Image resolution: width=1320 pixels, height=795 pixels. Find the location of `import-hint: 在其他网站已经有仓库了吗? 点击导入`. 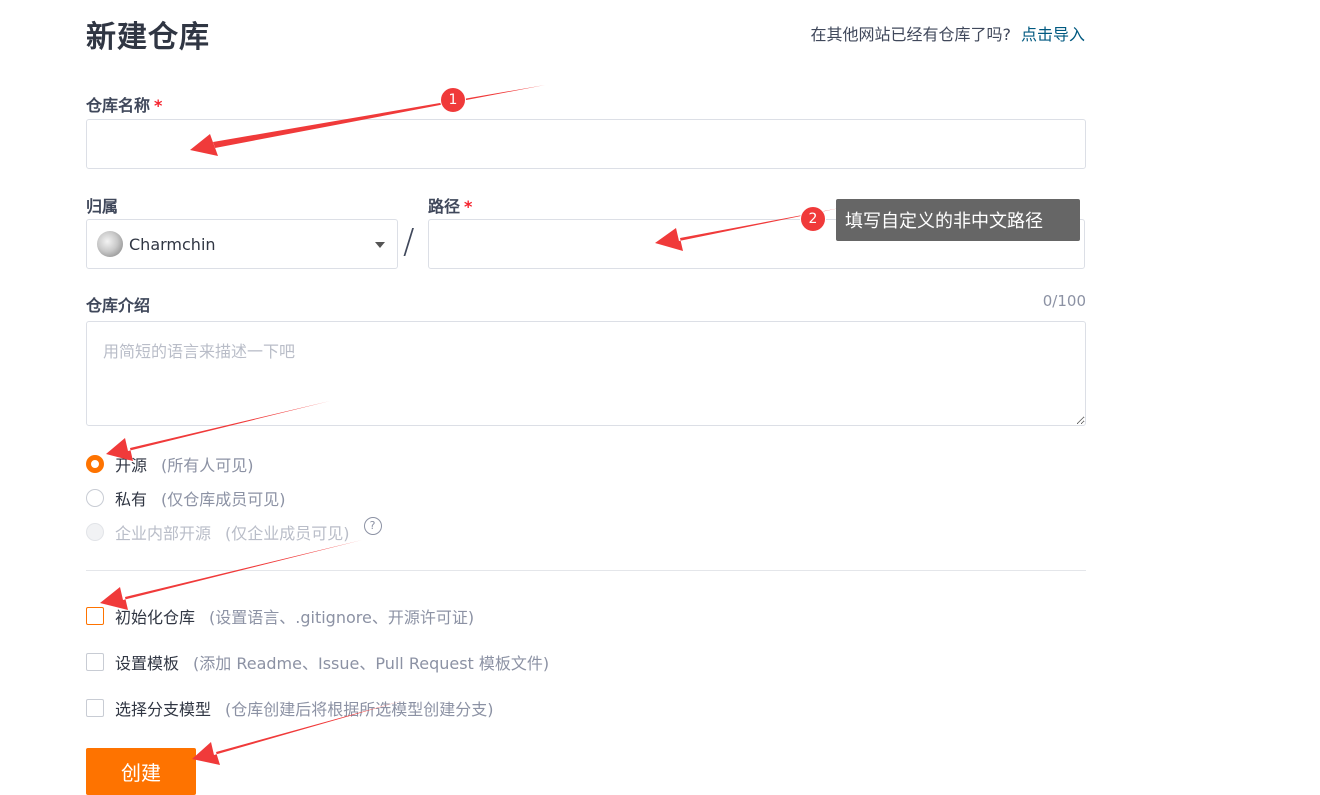

import-hint: 在其他网站已经有仓库了吗? 点击导入 is located at coordinates (947, 33).